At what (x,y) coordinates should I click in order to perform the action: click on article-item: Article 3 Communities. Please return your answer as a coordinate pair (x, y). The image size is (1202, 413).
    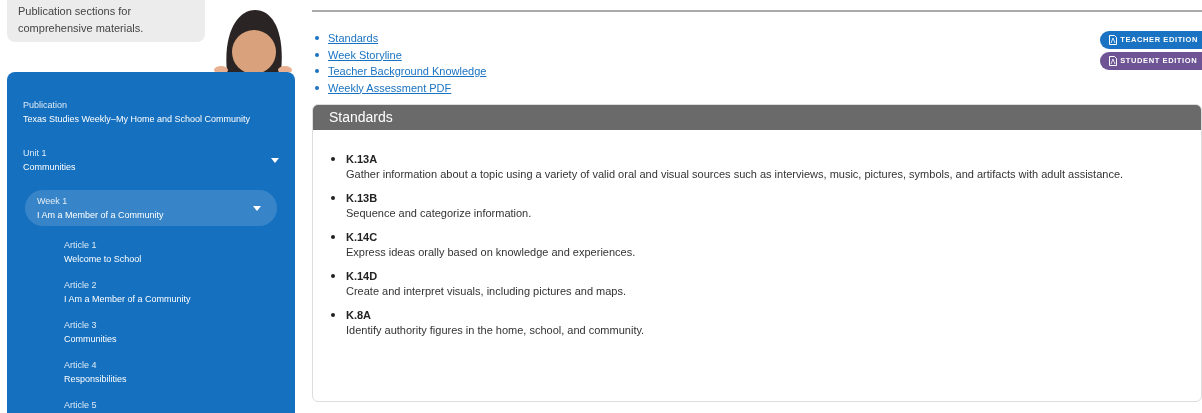
    Looking at the image, I should click on (151, 332).